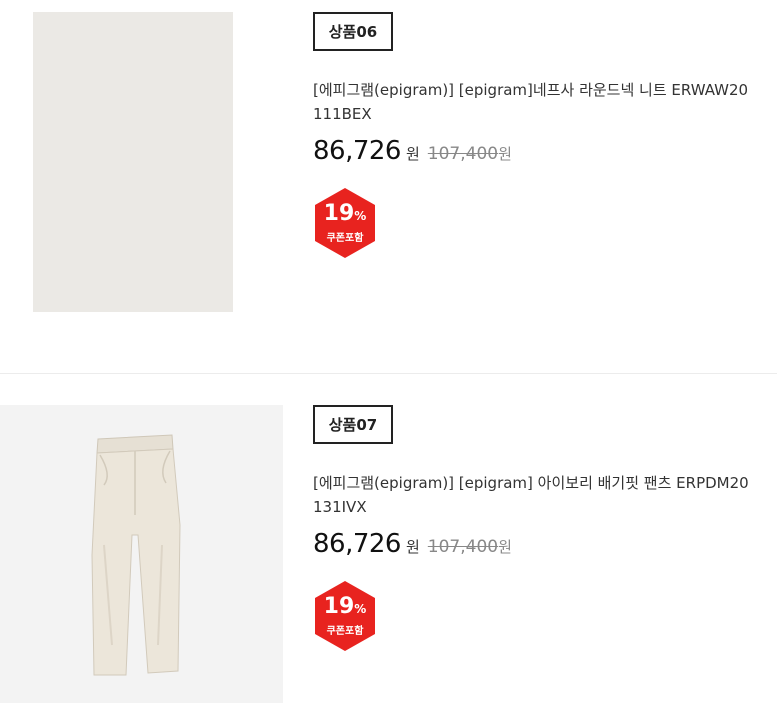 This screenshot has height=703, width=777. What do you see at coordinates (388, 373) in the screenshot?
I see `divider` at bounding box center [388, 373].